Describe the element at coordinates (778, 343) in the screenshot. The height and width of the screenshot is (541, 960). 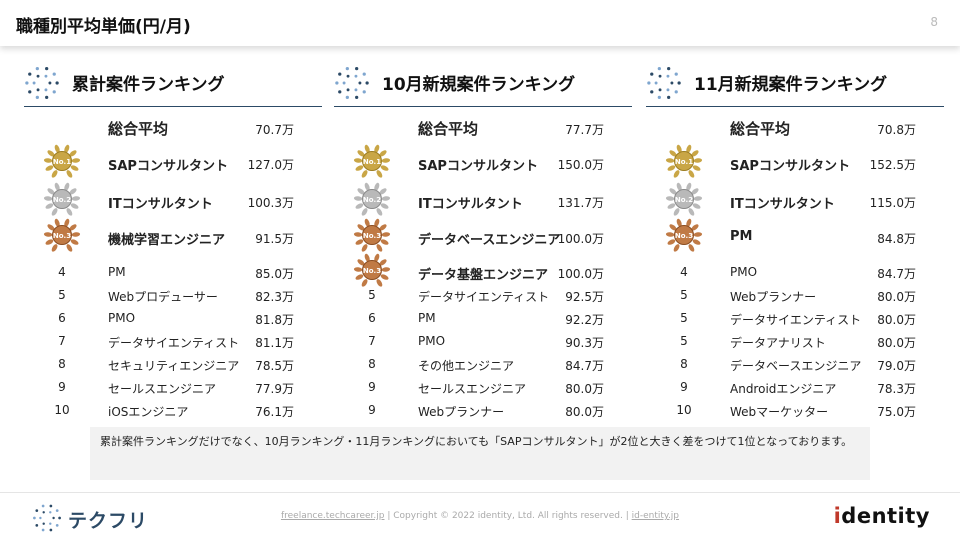
I see `job-title: データアナリスト` at that location.